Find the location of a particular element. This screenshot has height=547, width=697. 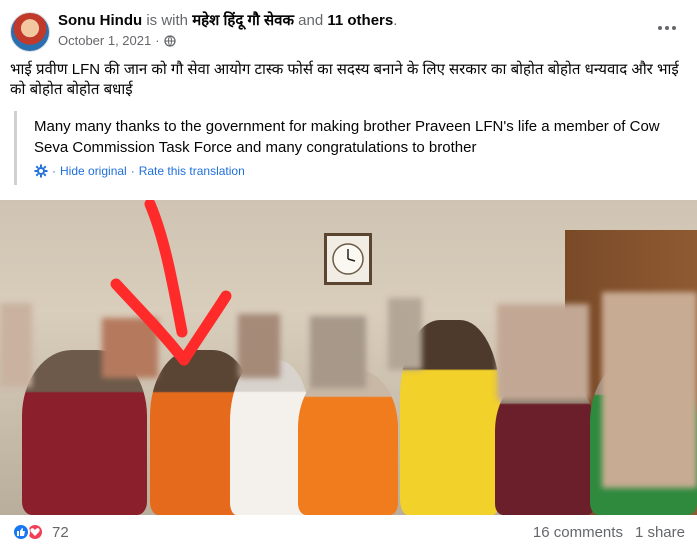

others-link: 11 others is located at coordinates (360, 20).